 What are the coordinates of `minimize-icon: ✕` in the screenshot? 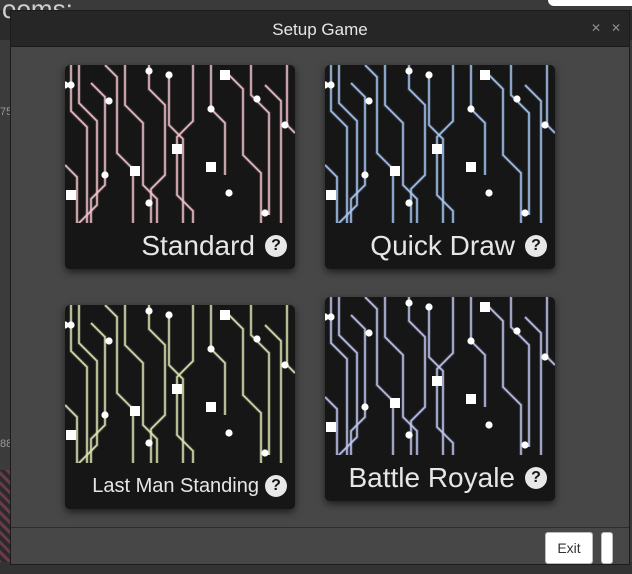 It's located at (596, 28).